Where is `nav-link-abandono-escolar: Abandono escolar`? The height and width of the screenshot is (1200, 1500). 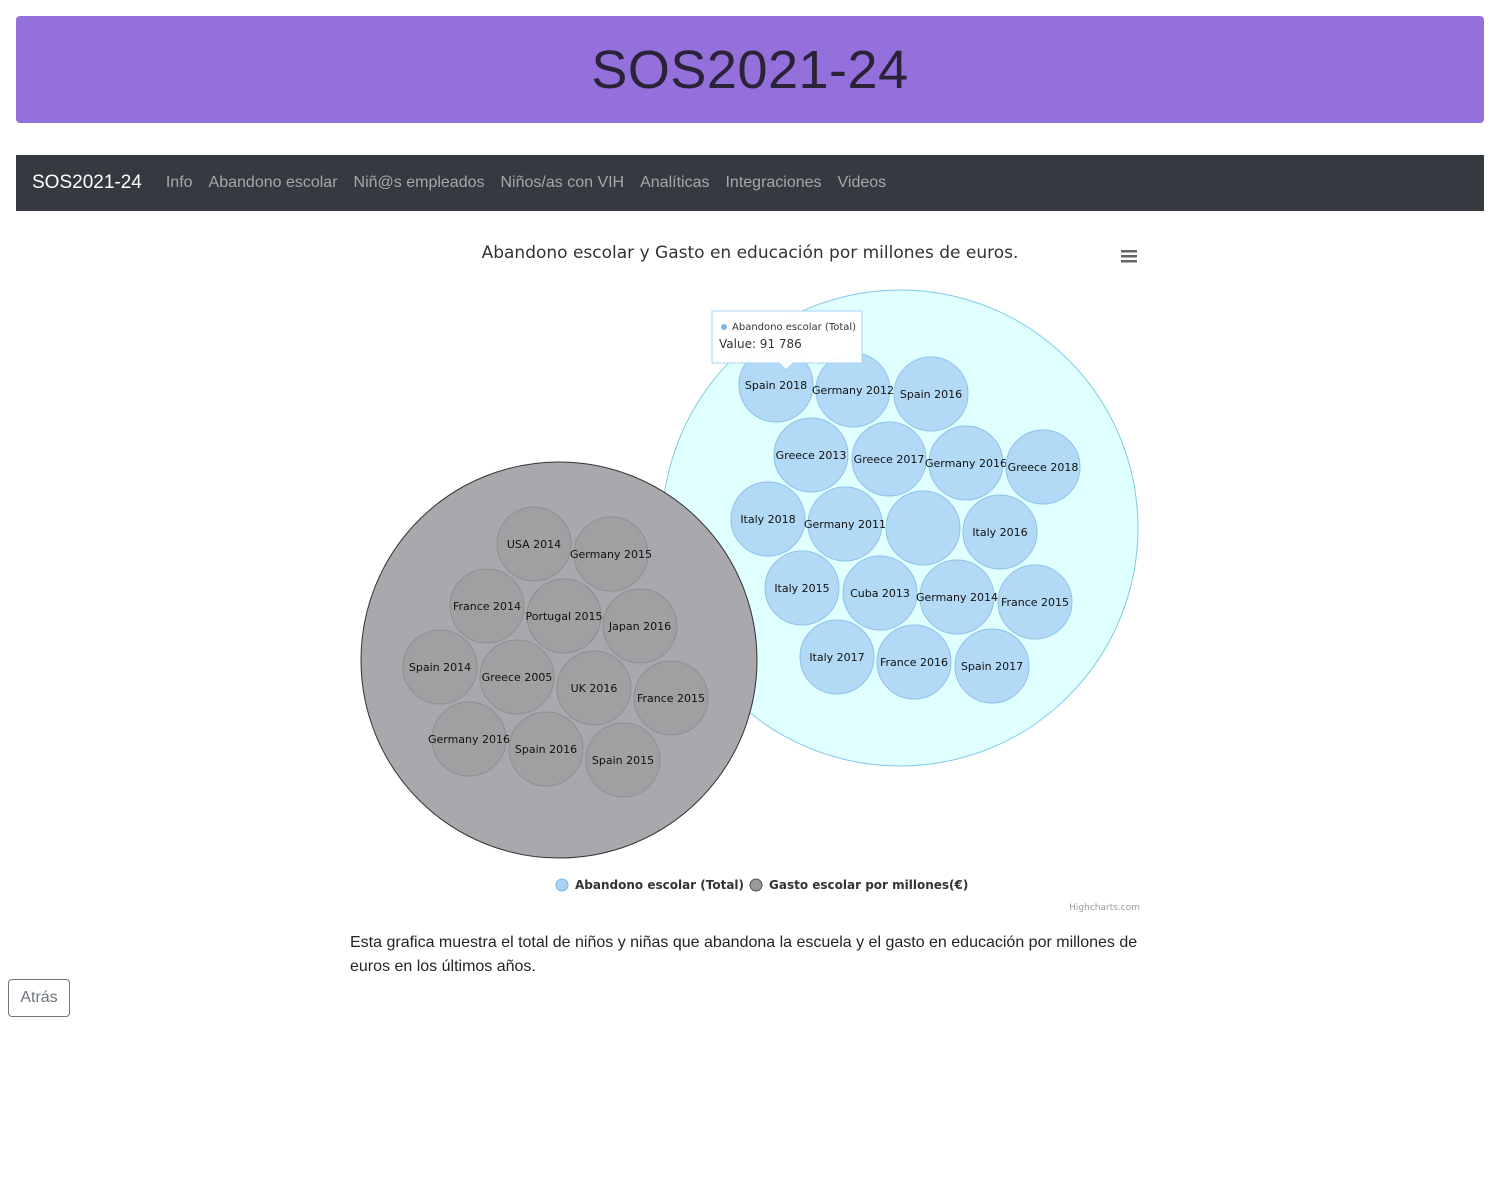
nav-link-abandono-escolar: Abandono escolar is located at coordinates (273, 183).